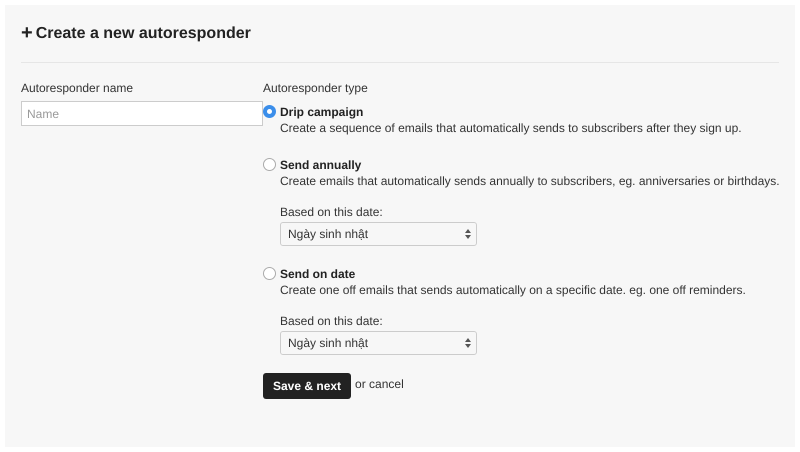  Describe the element at coordinates (322, 112) in the screenshot. I see `option-title: Drip campaign` at that location.